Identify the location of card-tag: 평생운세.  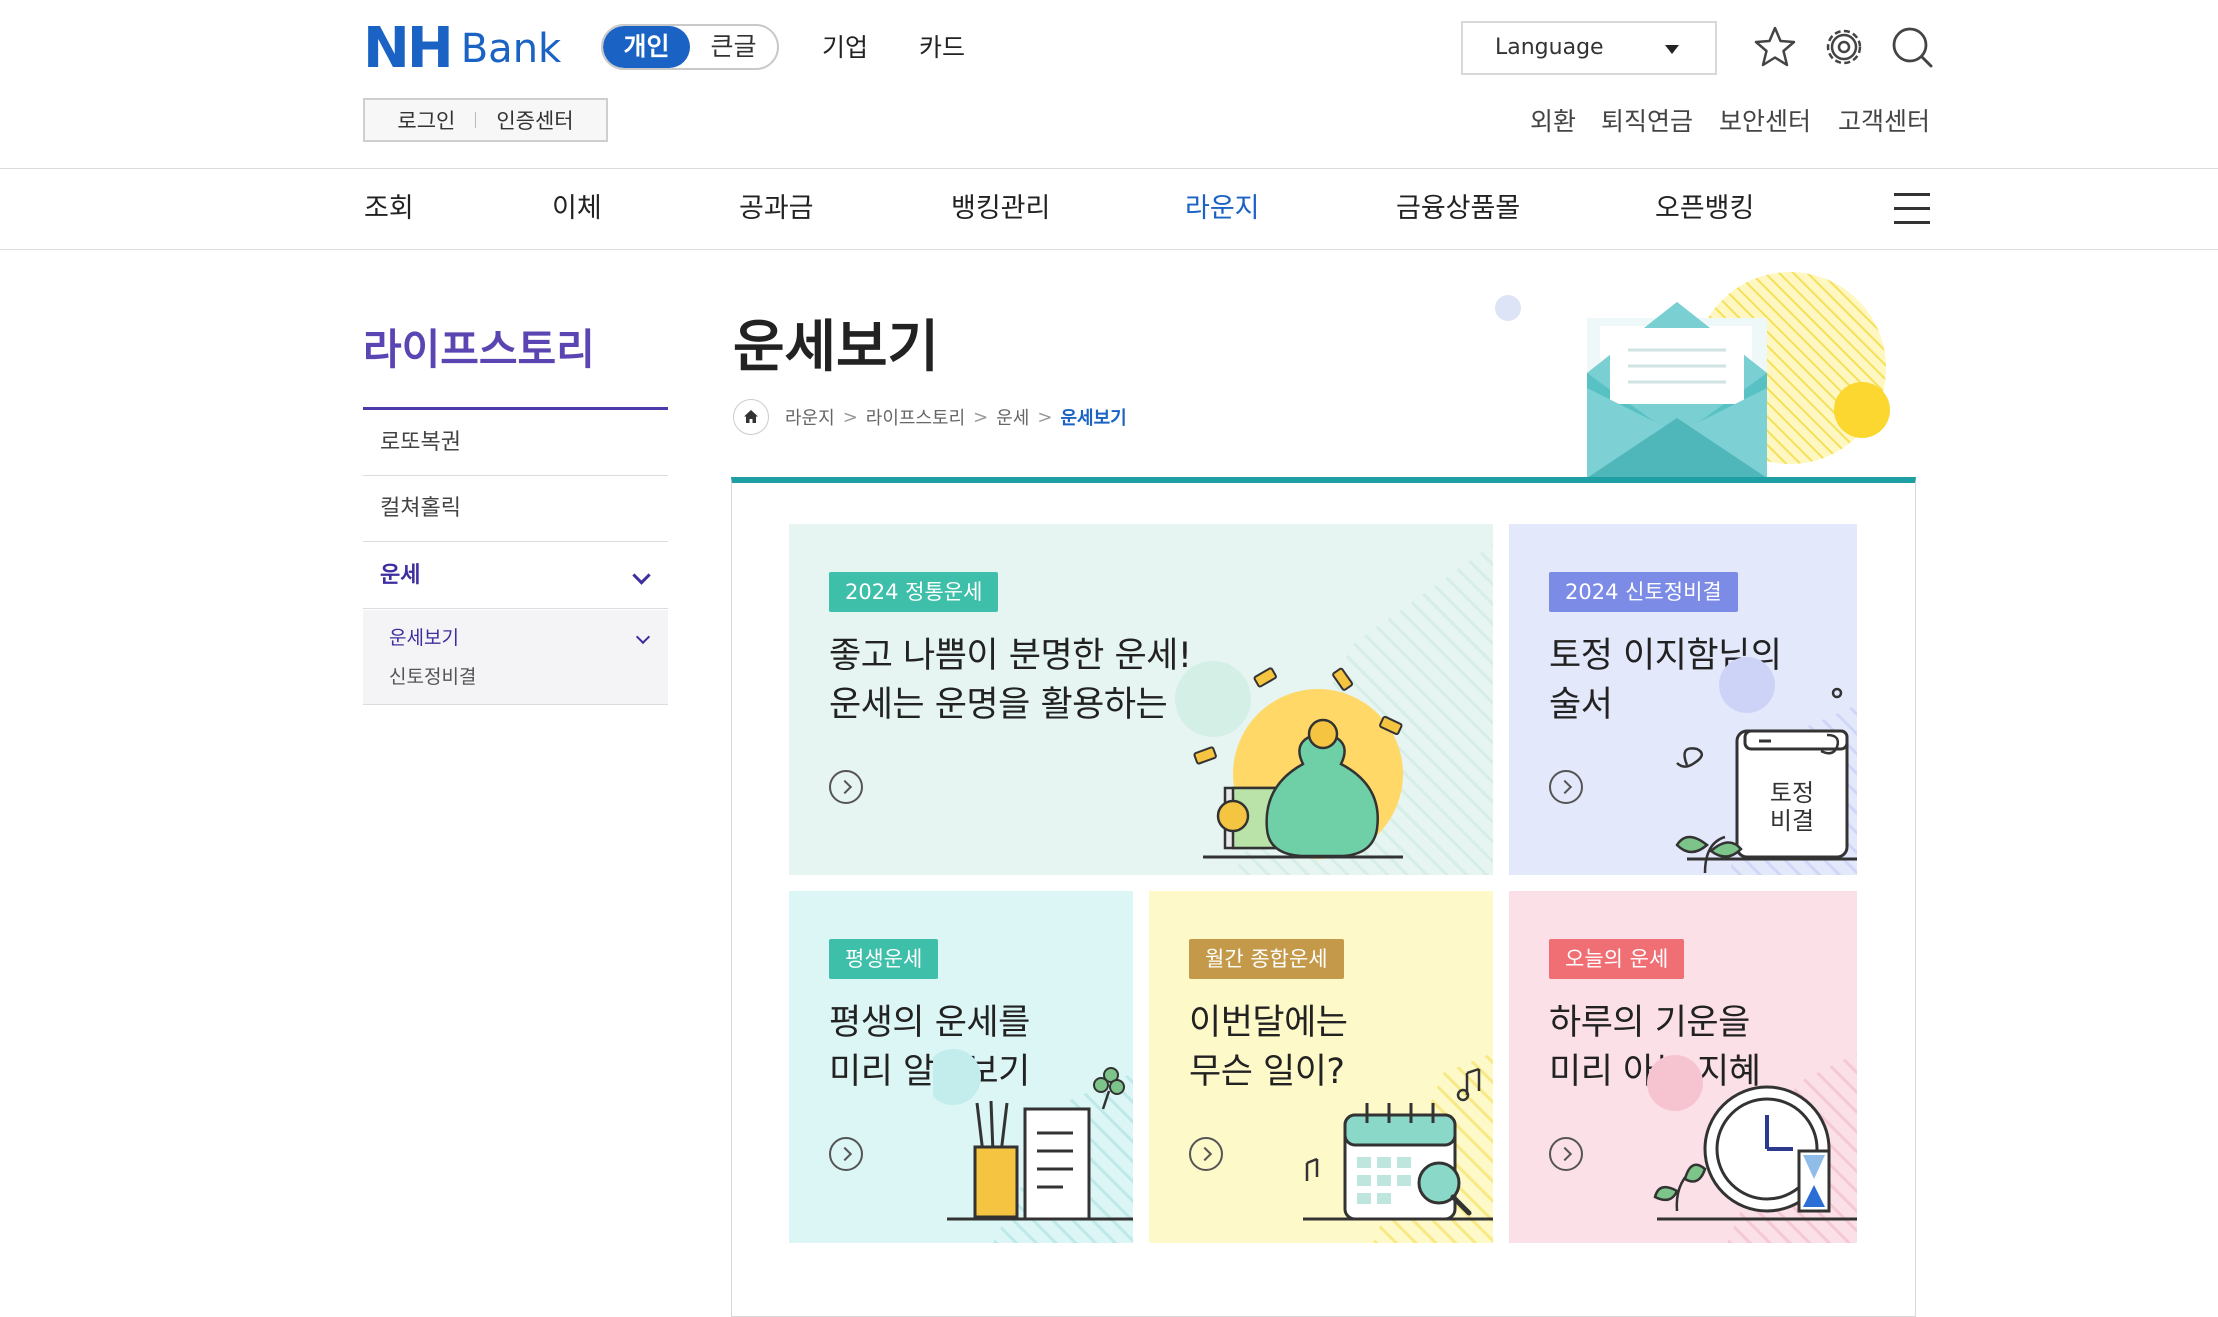
(884, 959).